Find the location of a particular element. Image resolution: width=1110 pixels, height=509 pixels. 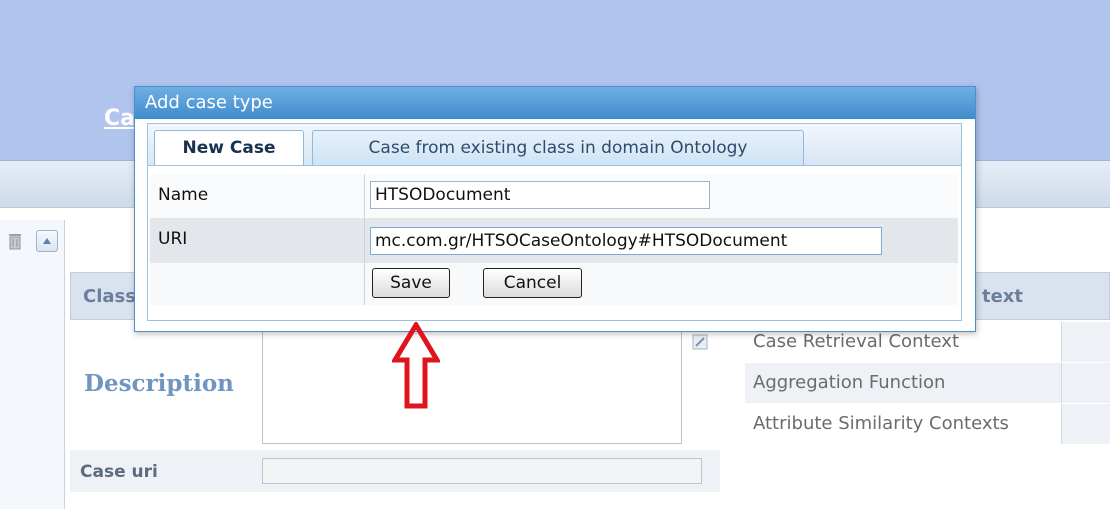

buttons-label-cell is located at coordinates (257, 284).